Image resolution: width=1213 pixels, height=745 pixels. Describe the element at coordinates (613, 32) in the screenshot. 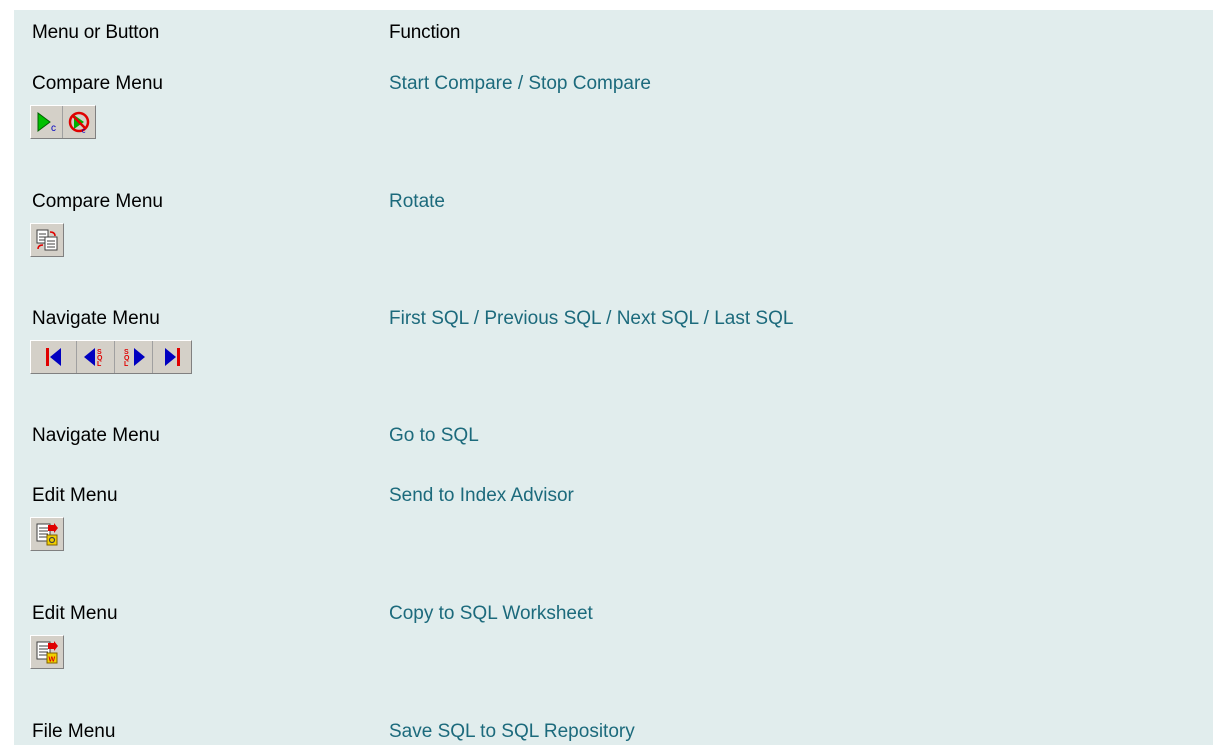

I see `table-header: Menu or Button Function` at that location.